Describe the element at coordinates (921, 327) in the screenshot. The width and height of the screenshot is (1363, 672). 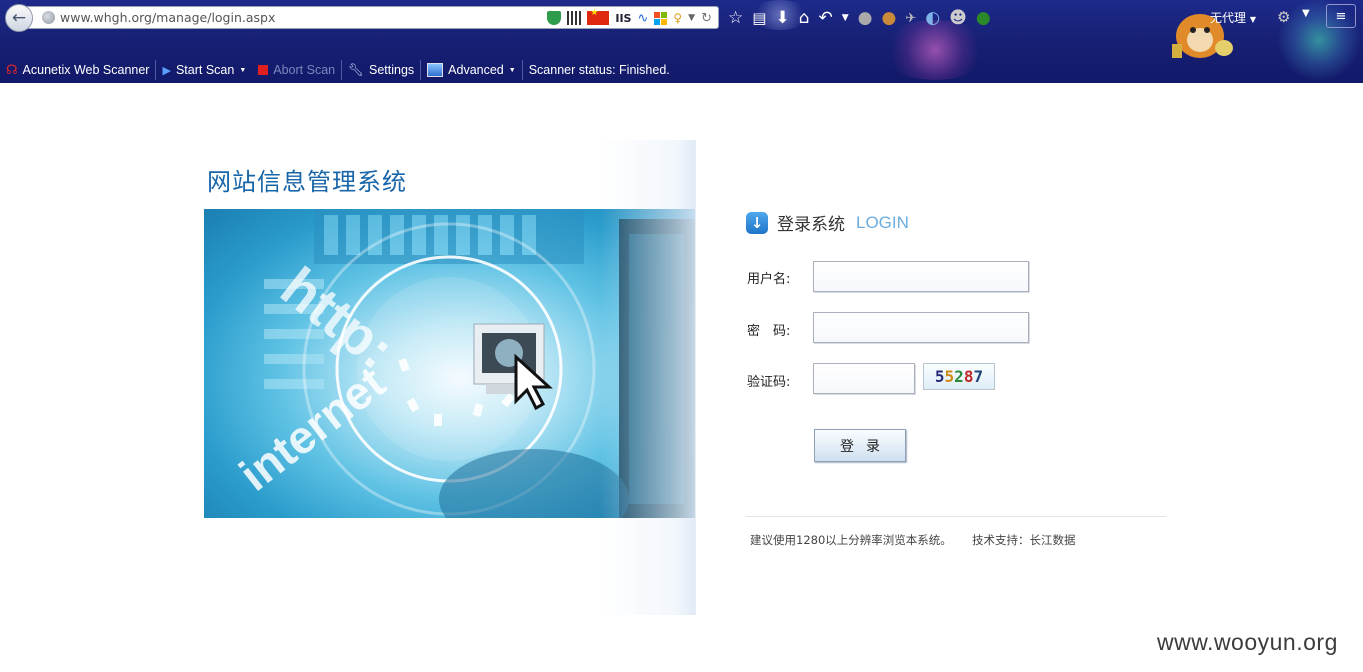
I see `password-input` at that location.